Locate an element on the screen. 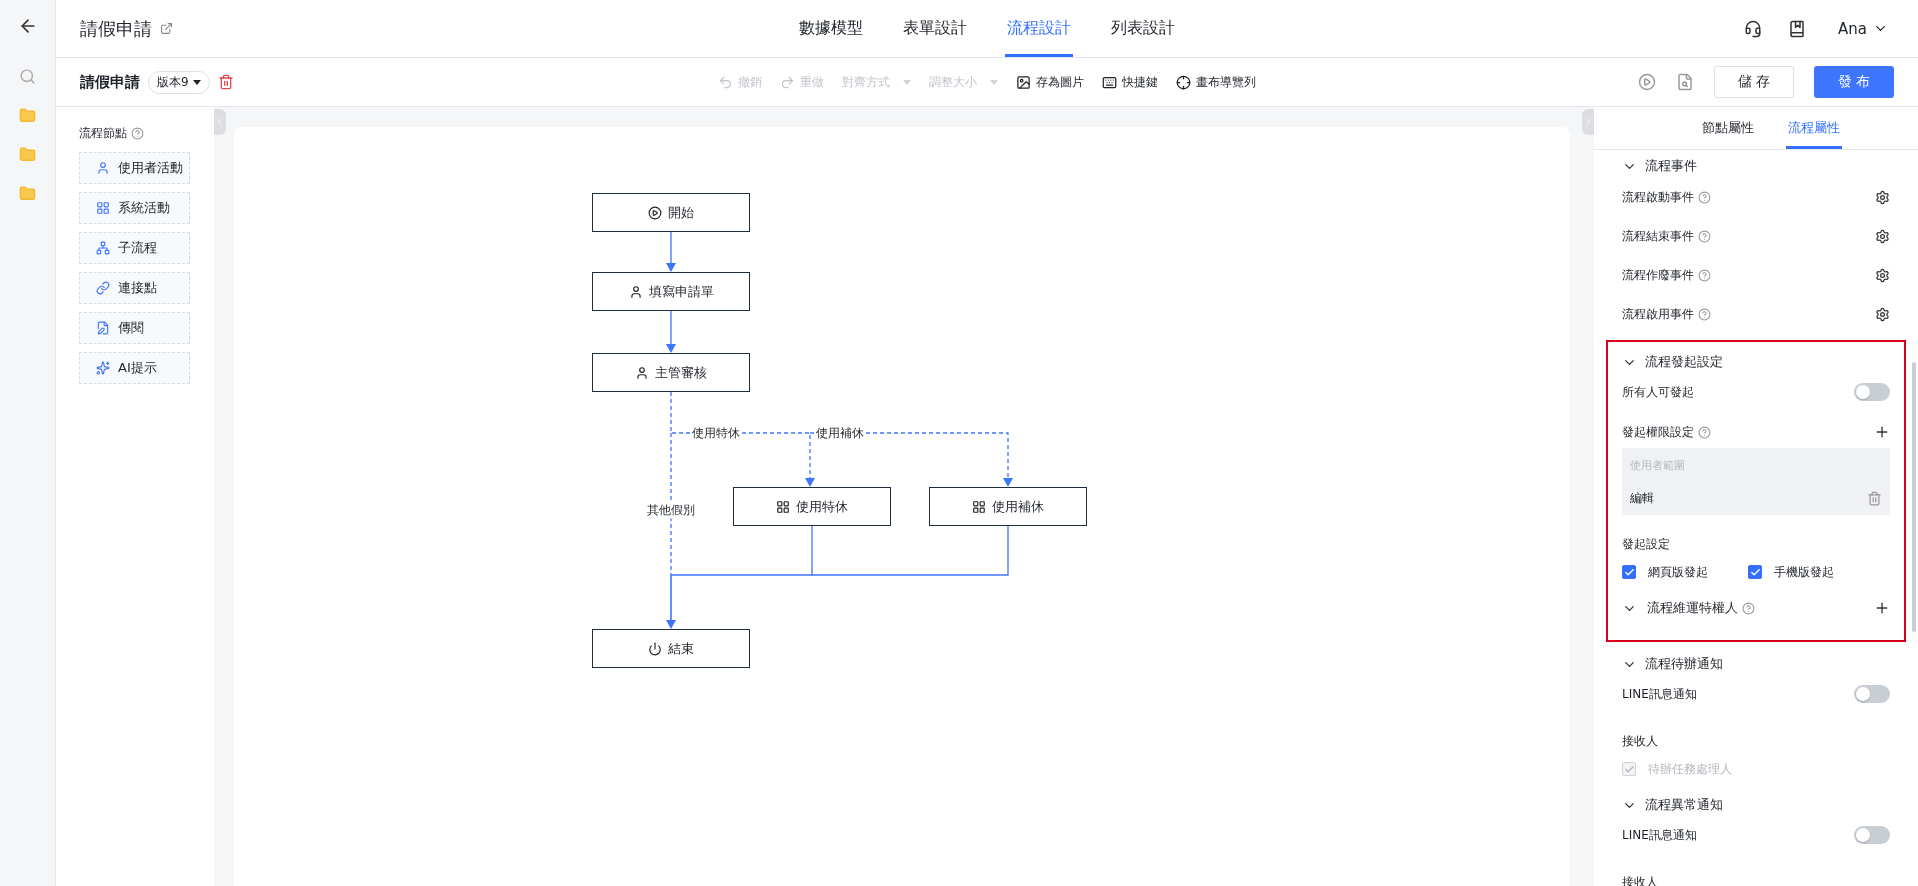 Image resolution: width=1918 pixels, height=886 pixels. event-label: 流程結束事件 is located at coordinates (1658, 236).